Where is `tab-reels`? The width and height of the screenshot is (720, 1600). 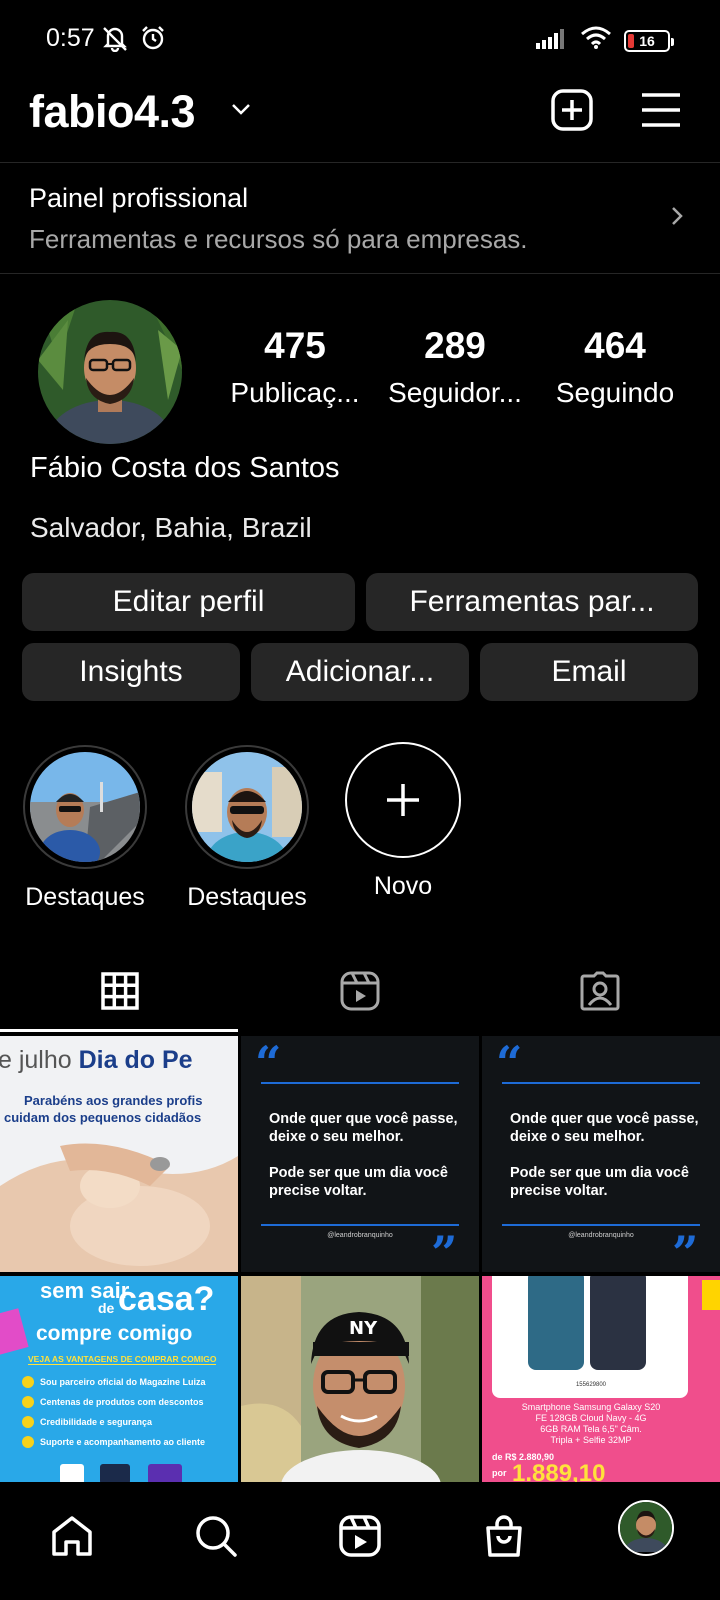 tab-reels is located at coordinates (360, 993).